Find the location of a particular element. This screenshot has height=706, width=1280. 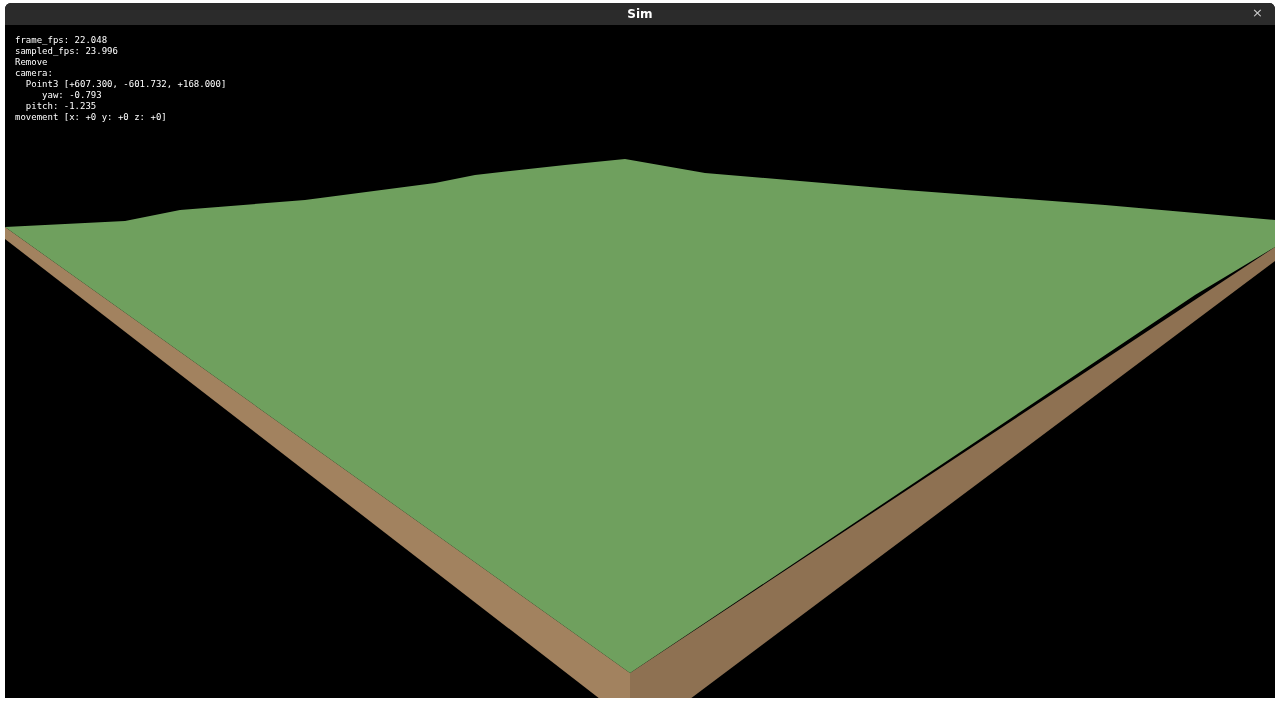

close-button: × is located at coordinates (1257, 12).